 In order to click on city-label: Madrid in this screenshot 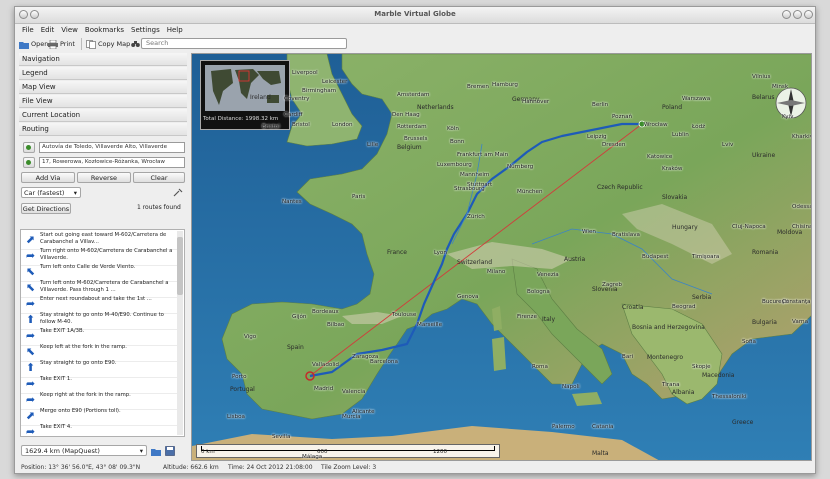, I will do `click(323, 389)`.